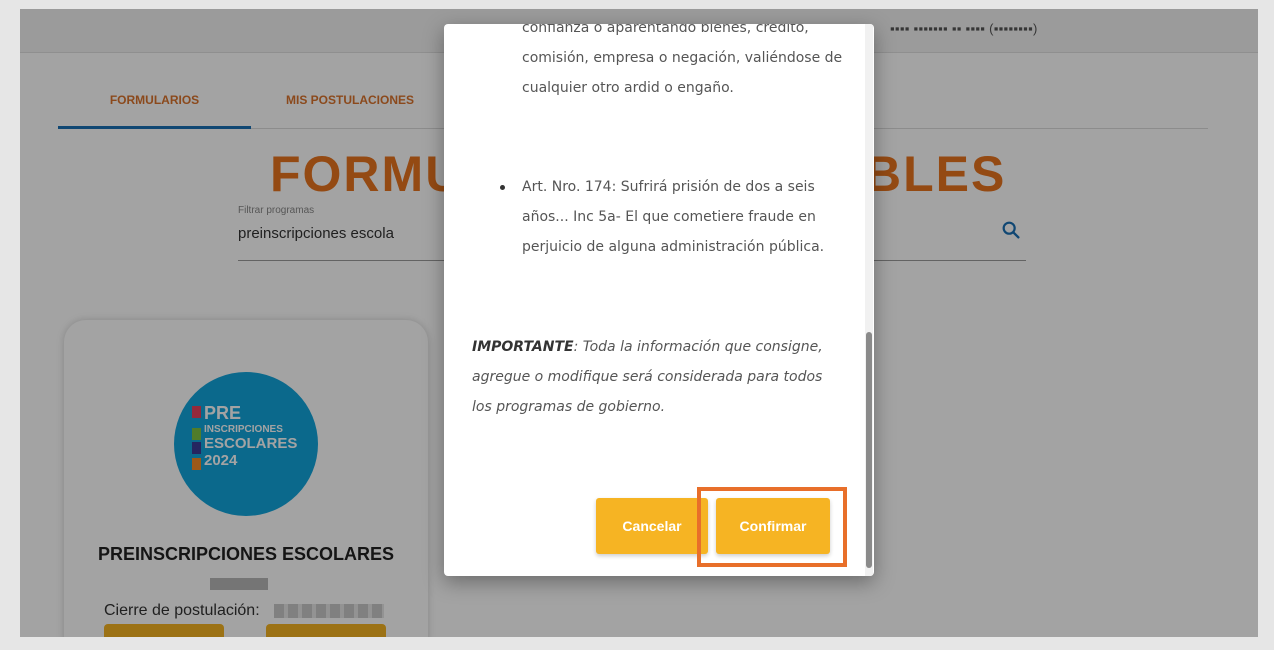 The width and height of the screenshot is (1274, 650). I want to click on dialog-scrollbar, so click(869, 300).